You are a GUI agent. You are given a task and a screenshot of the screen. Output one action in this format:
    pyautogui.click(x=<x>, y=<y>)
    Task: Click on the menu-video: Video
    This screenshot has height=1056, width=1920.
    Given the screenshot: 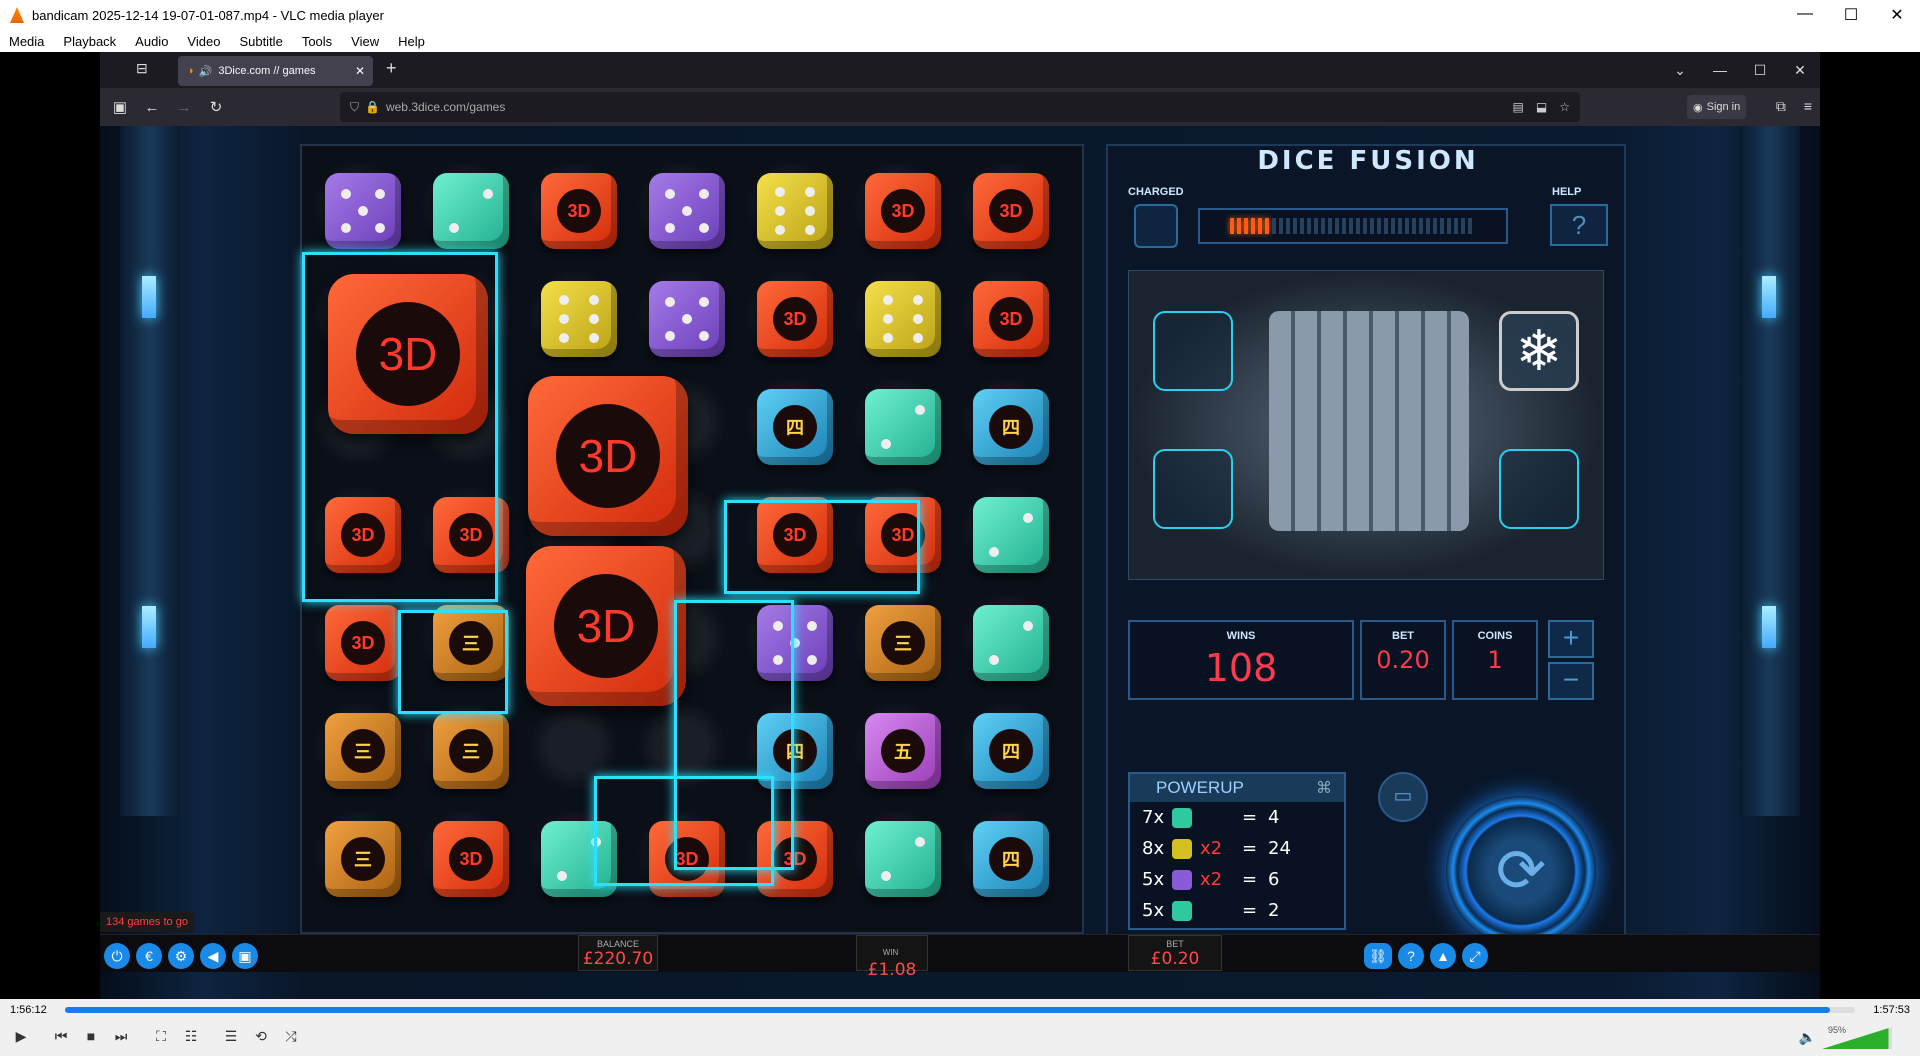 What is the action you would take?
    pyautogui.click(x=203, y=41)
    